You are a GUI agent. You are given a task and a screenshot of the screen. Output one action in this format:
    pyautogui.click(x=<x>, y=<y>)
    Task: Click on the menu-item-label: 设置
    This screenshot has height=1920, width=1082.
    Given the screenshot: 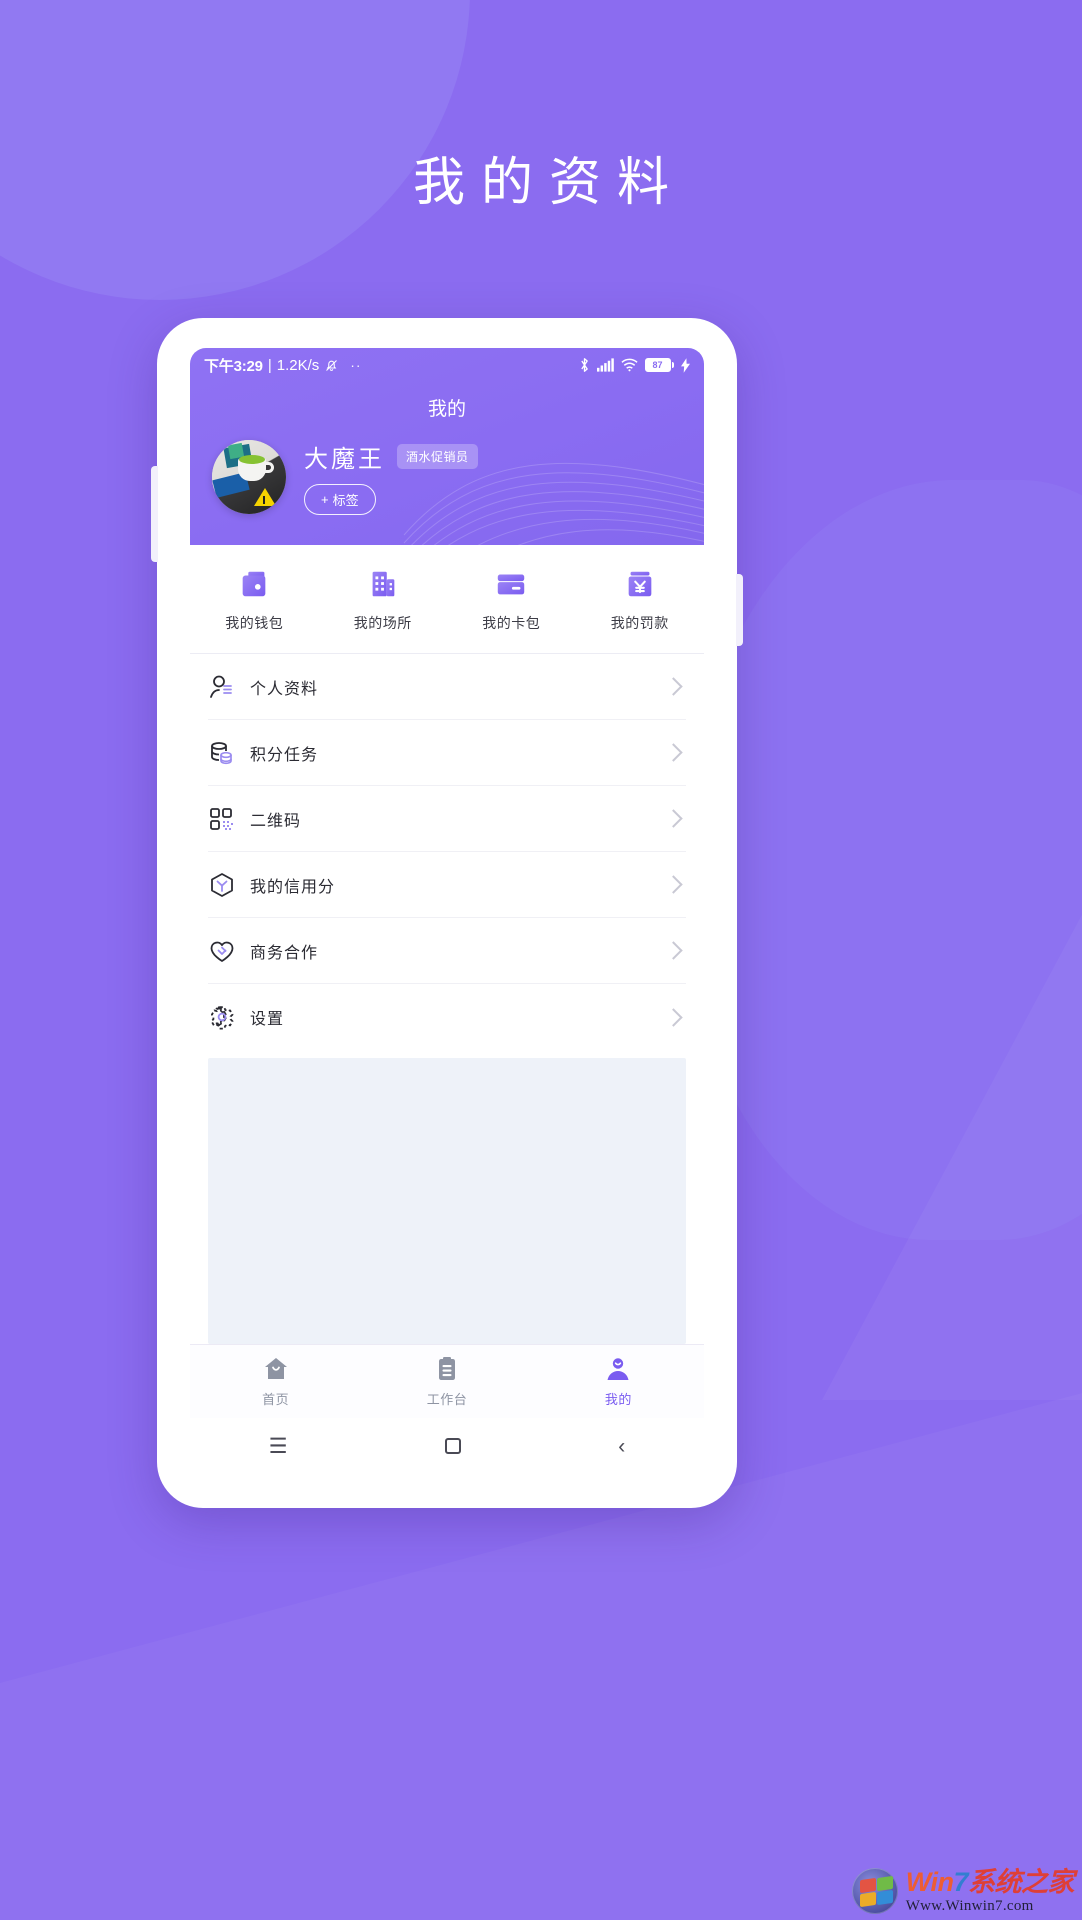 What is the action you would take?
    pyautogui.click(x=267, y=1019)
    